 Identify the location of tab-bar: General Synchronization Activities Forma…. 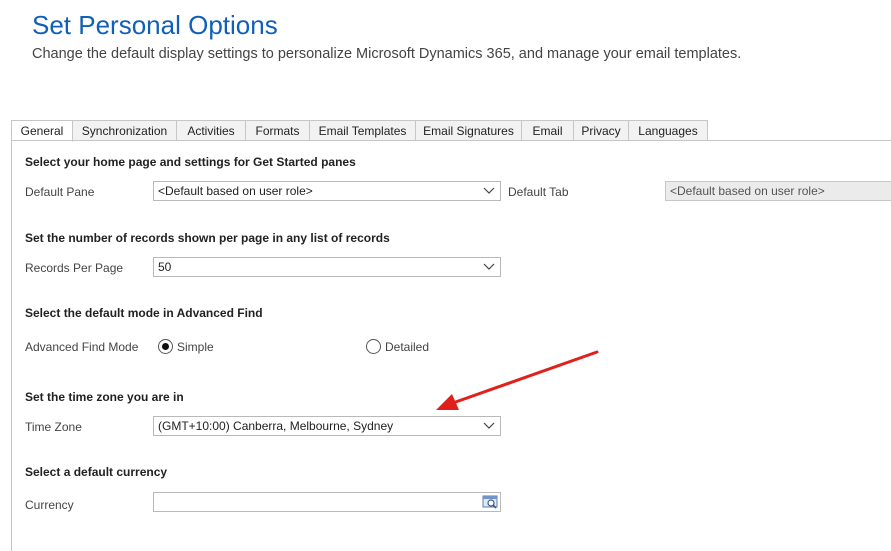
(359, 131).